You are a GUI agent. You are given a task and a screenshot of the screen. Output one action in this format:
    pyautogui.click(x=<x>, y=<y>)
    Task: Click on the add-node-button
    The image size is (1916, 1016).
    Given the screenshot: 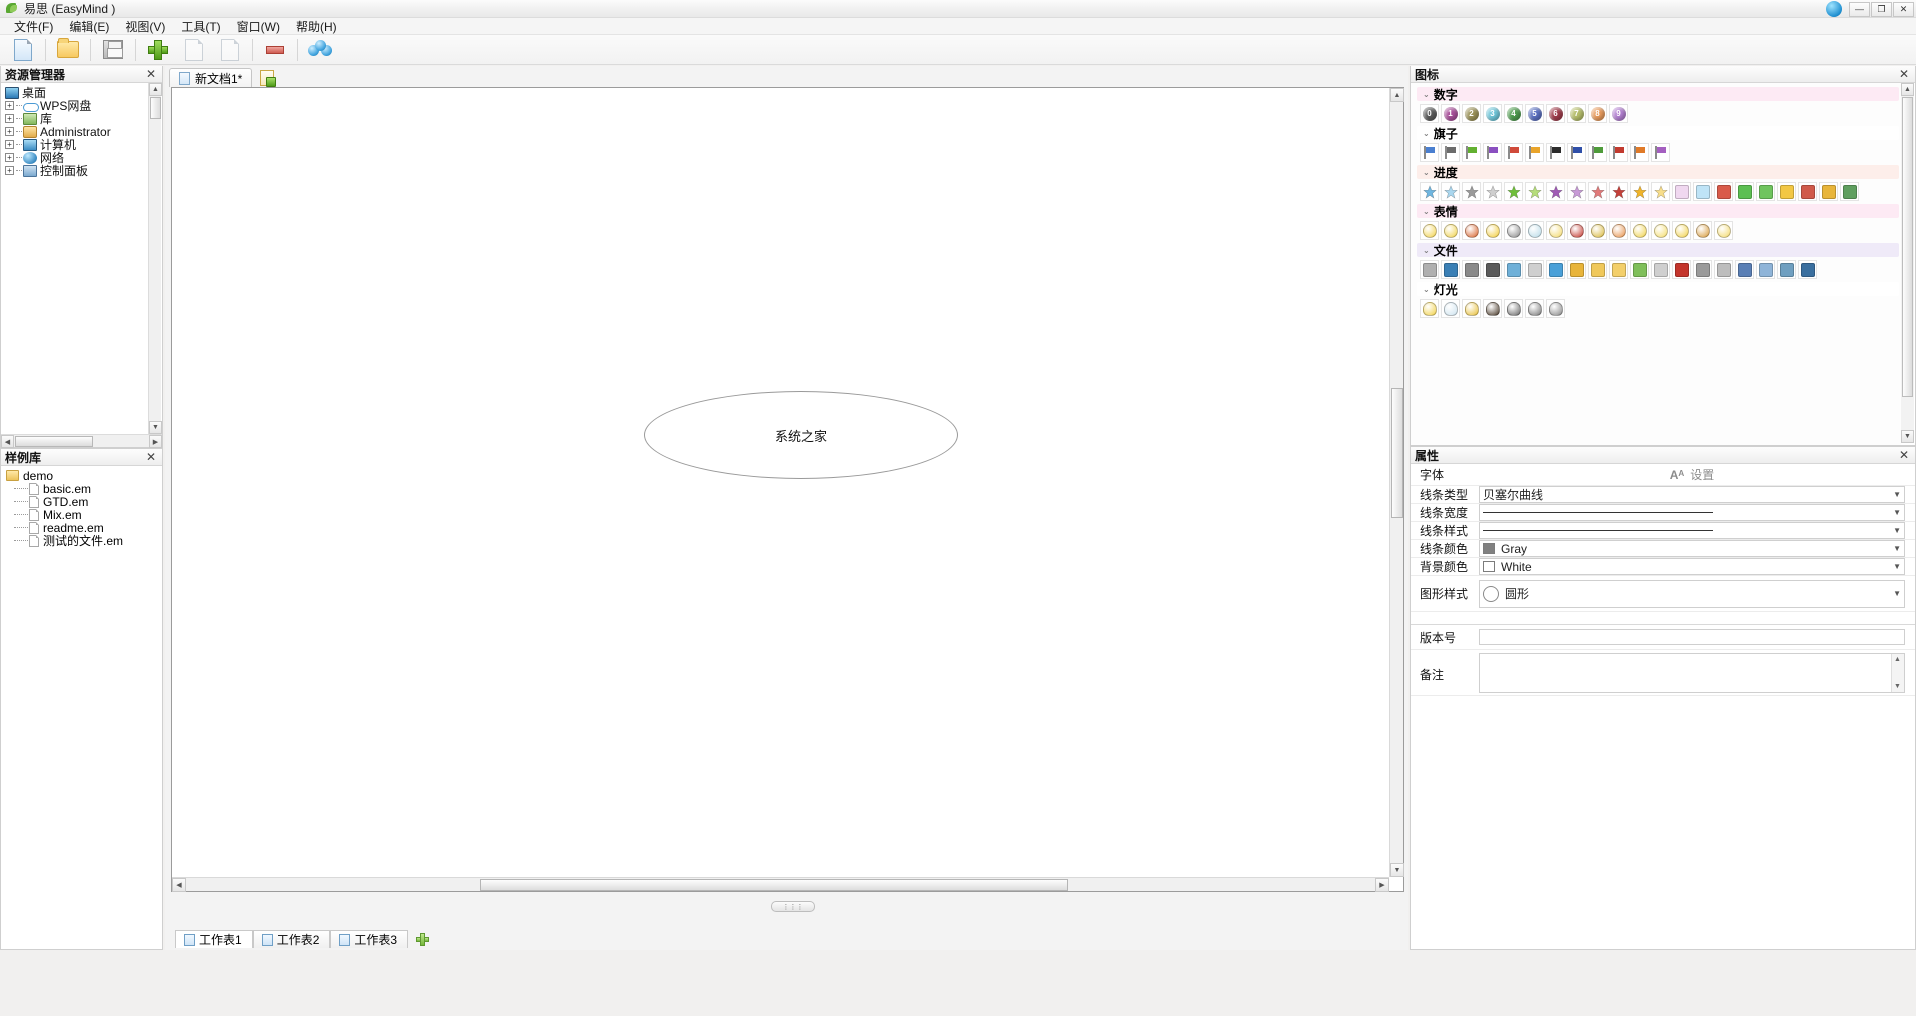 What is the action you would take?
    pyautogui.click(x=158, y=50)
    